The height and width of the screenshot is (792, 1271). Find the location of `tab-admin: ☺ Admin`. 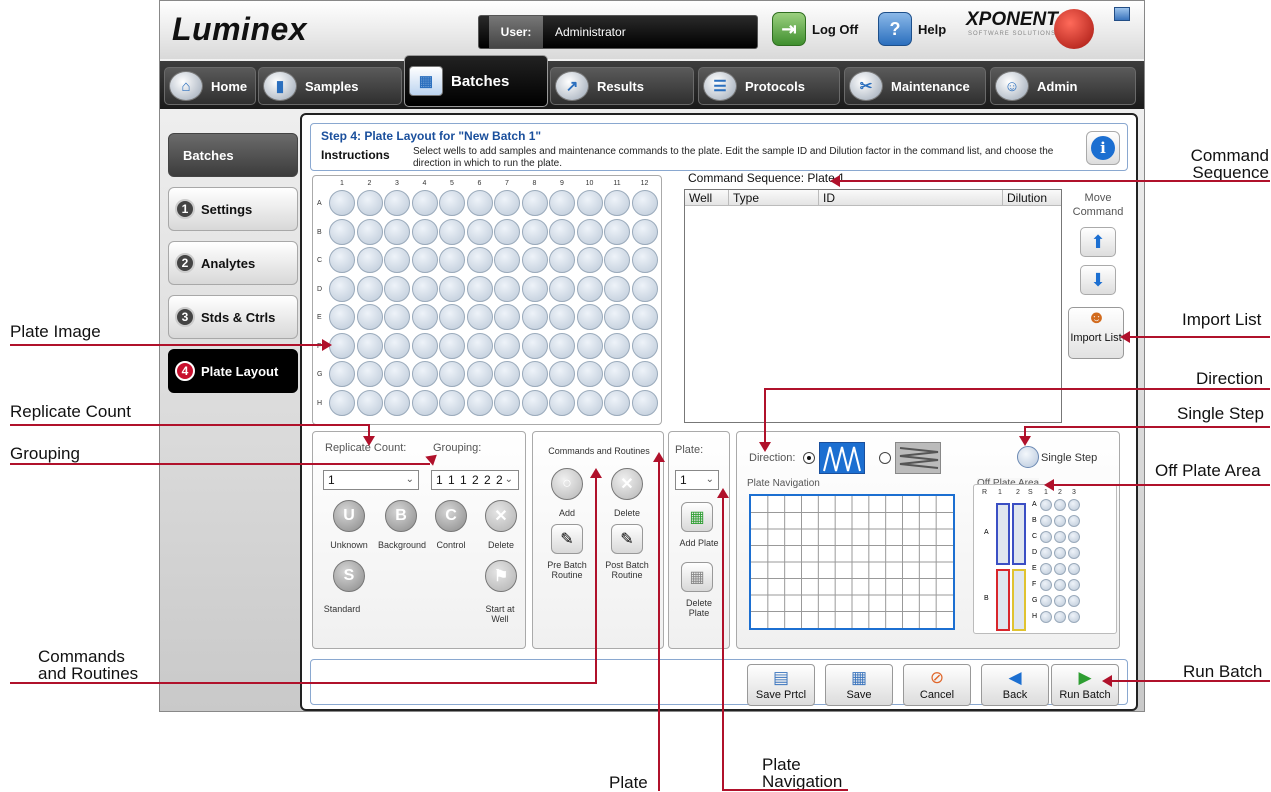

tab-admin: ☺ Admin is located at coordinates (1063, 86).